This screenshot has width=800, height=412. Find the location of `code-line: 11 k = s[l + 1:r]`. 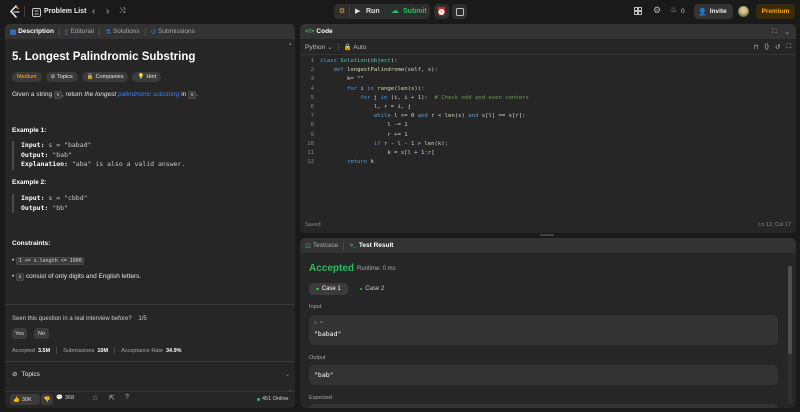

code-line: 11 k = s[l + 1:r] is located at coordinates (548, 153).